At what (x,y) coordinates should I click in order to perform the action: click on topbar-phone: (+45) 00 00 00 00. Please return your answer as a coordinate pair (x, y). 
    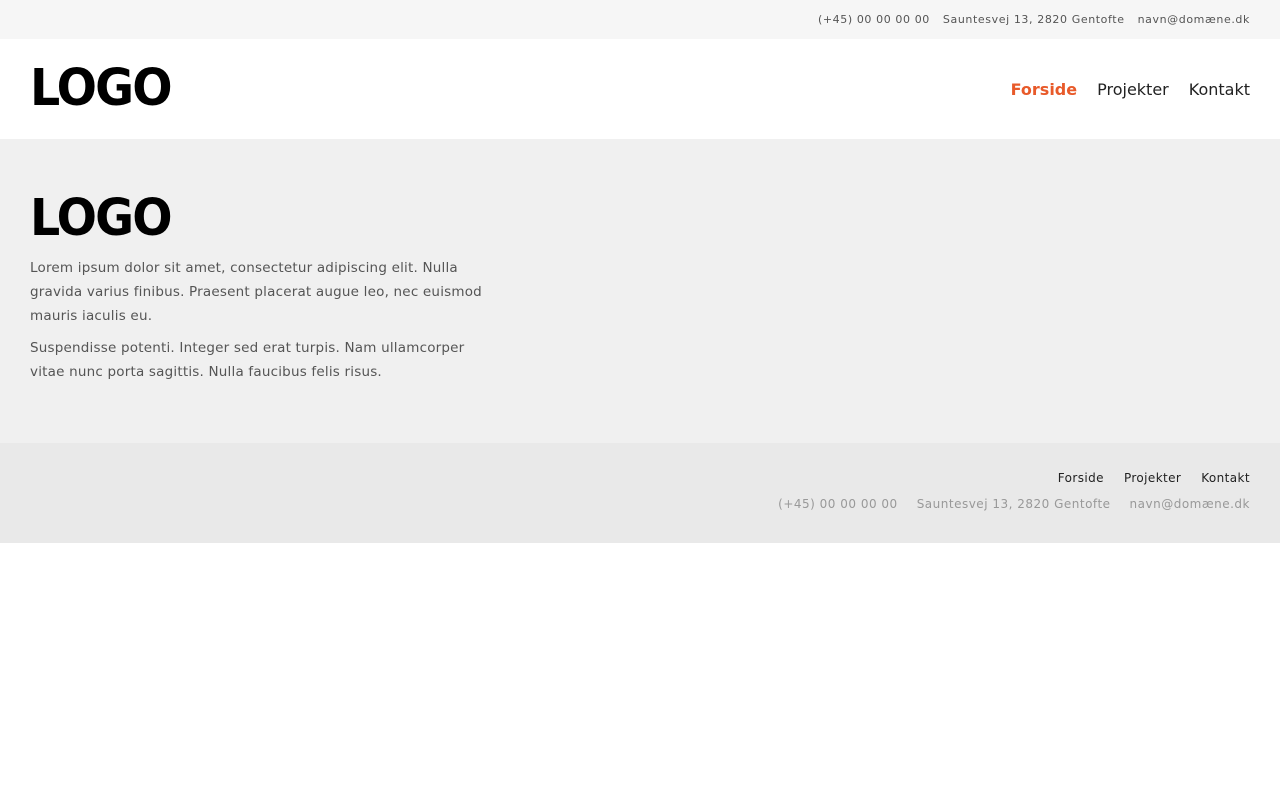
    Looking at the image, I should click on (874, 19).